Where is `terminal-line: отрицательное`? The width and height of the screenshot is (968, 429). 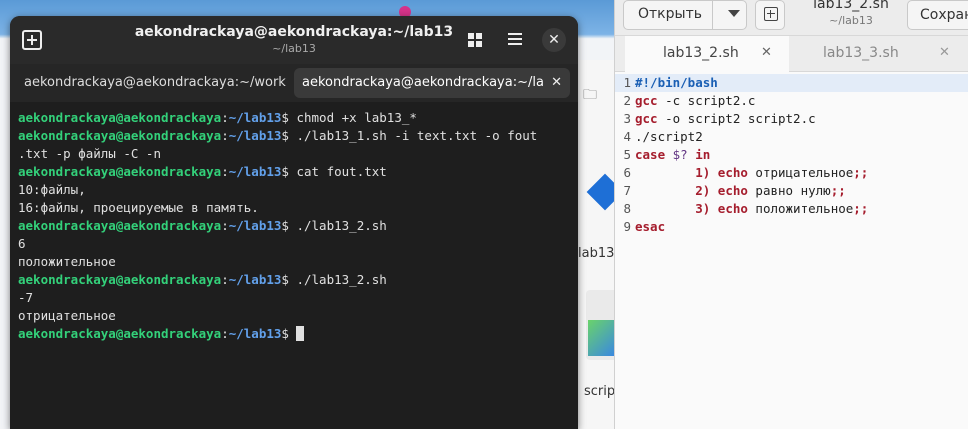
terminal-line: отрицательное is located at coordinates (67, 315).